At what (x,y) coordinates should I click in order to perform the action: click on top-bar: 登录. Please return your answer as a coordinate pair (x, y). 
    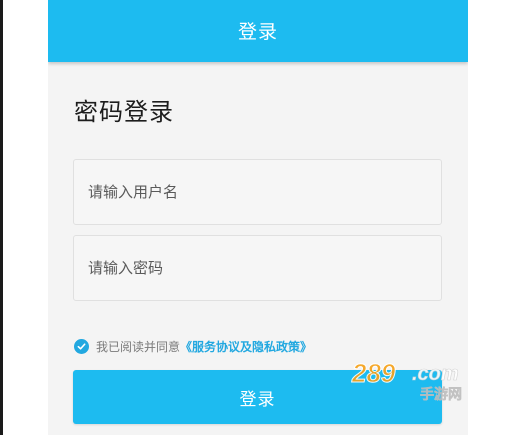
    Looking at the image, I should click on (258, 31).